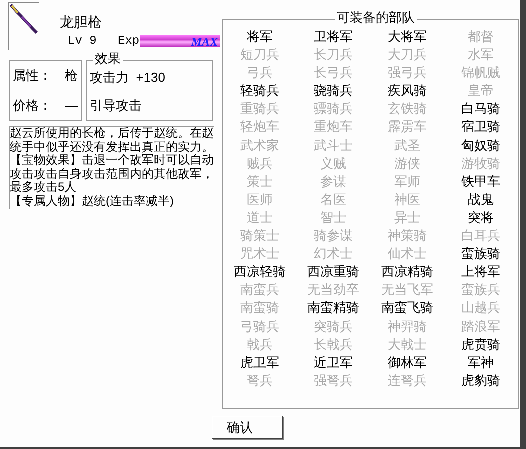 The image size is (526, 449). Describe the element at coordinates (407, 181) in the screenshot. I see `unit-name: 军师` at that location.